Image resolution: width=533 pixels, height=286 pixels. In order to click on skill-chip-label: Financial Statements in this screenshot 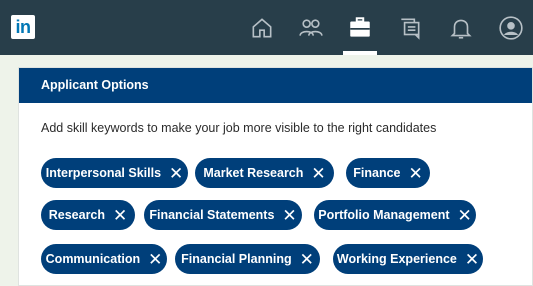, I will do `click(212, 215)`.